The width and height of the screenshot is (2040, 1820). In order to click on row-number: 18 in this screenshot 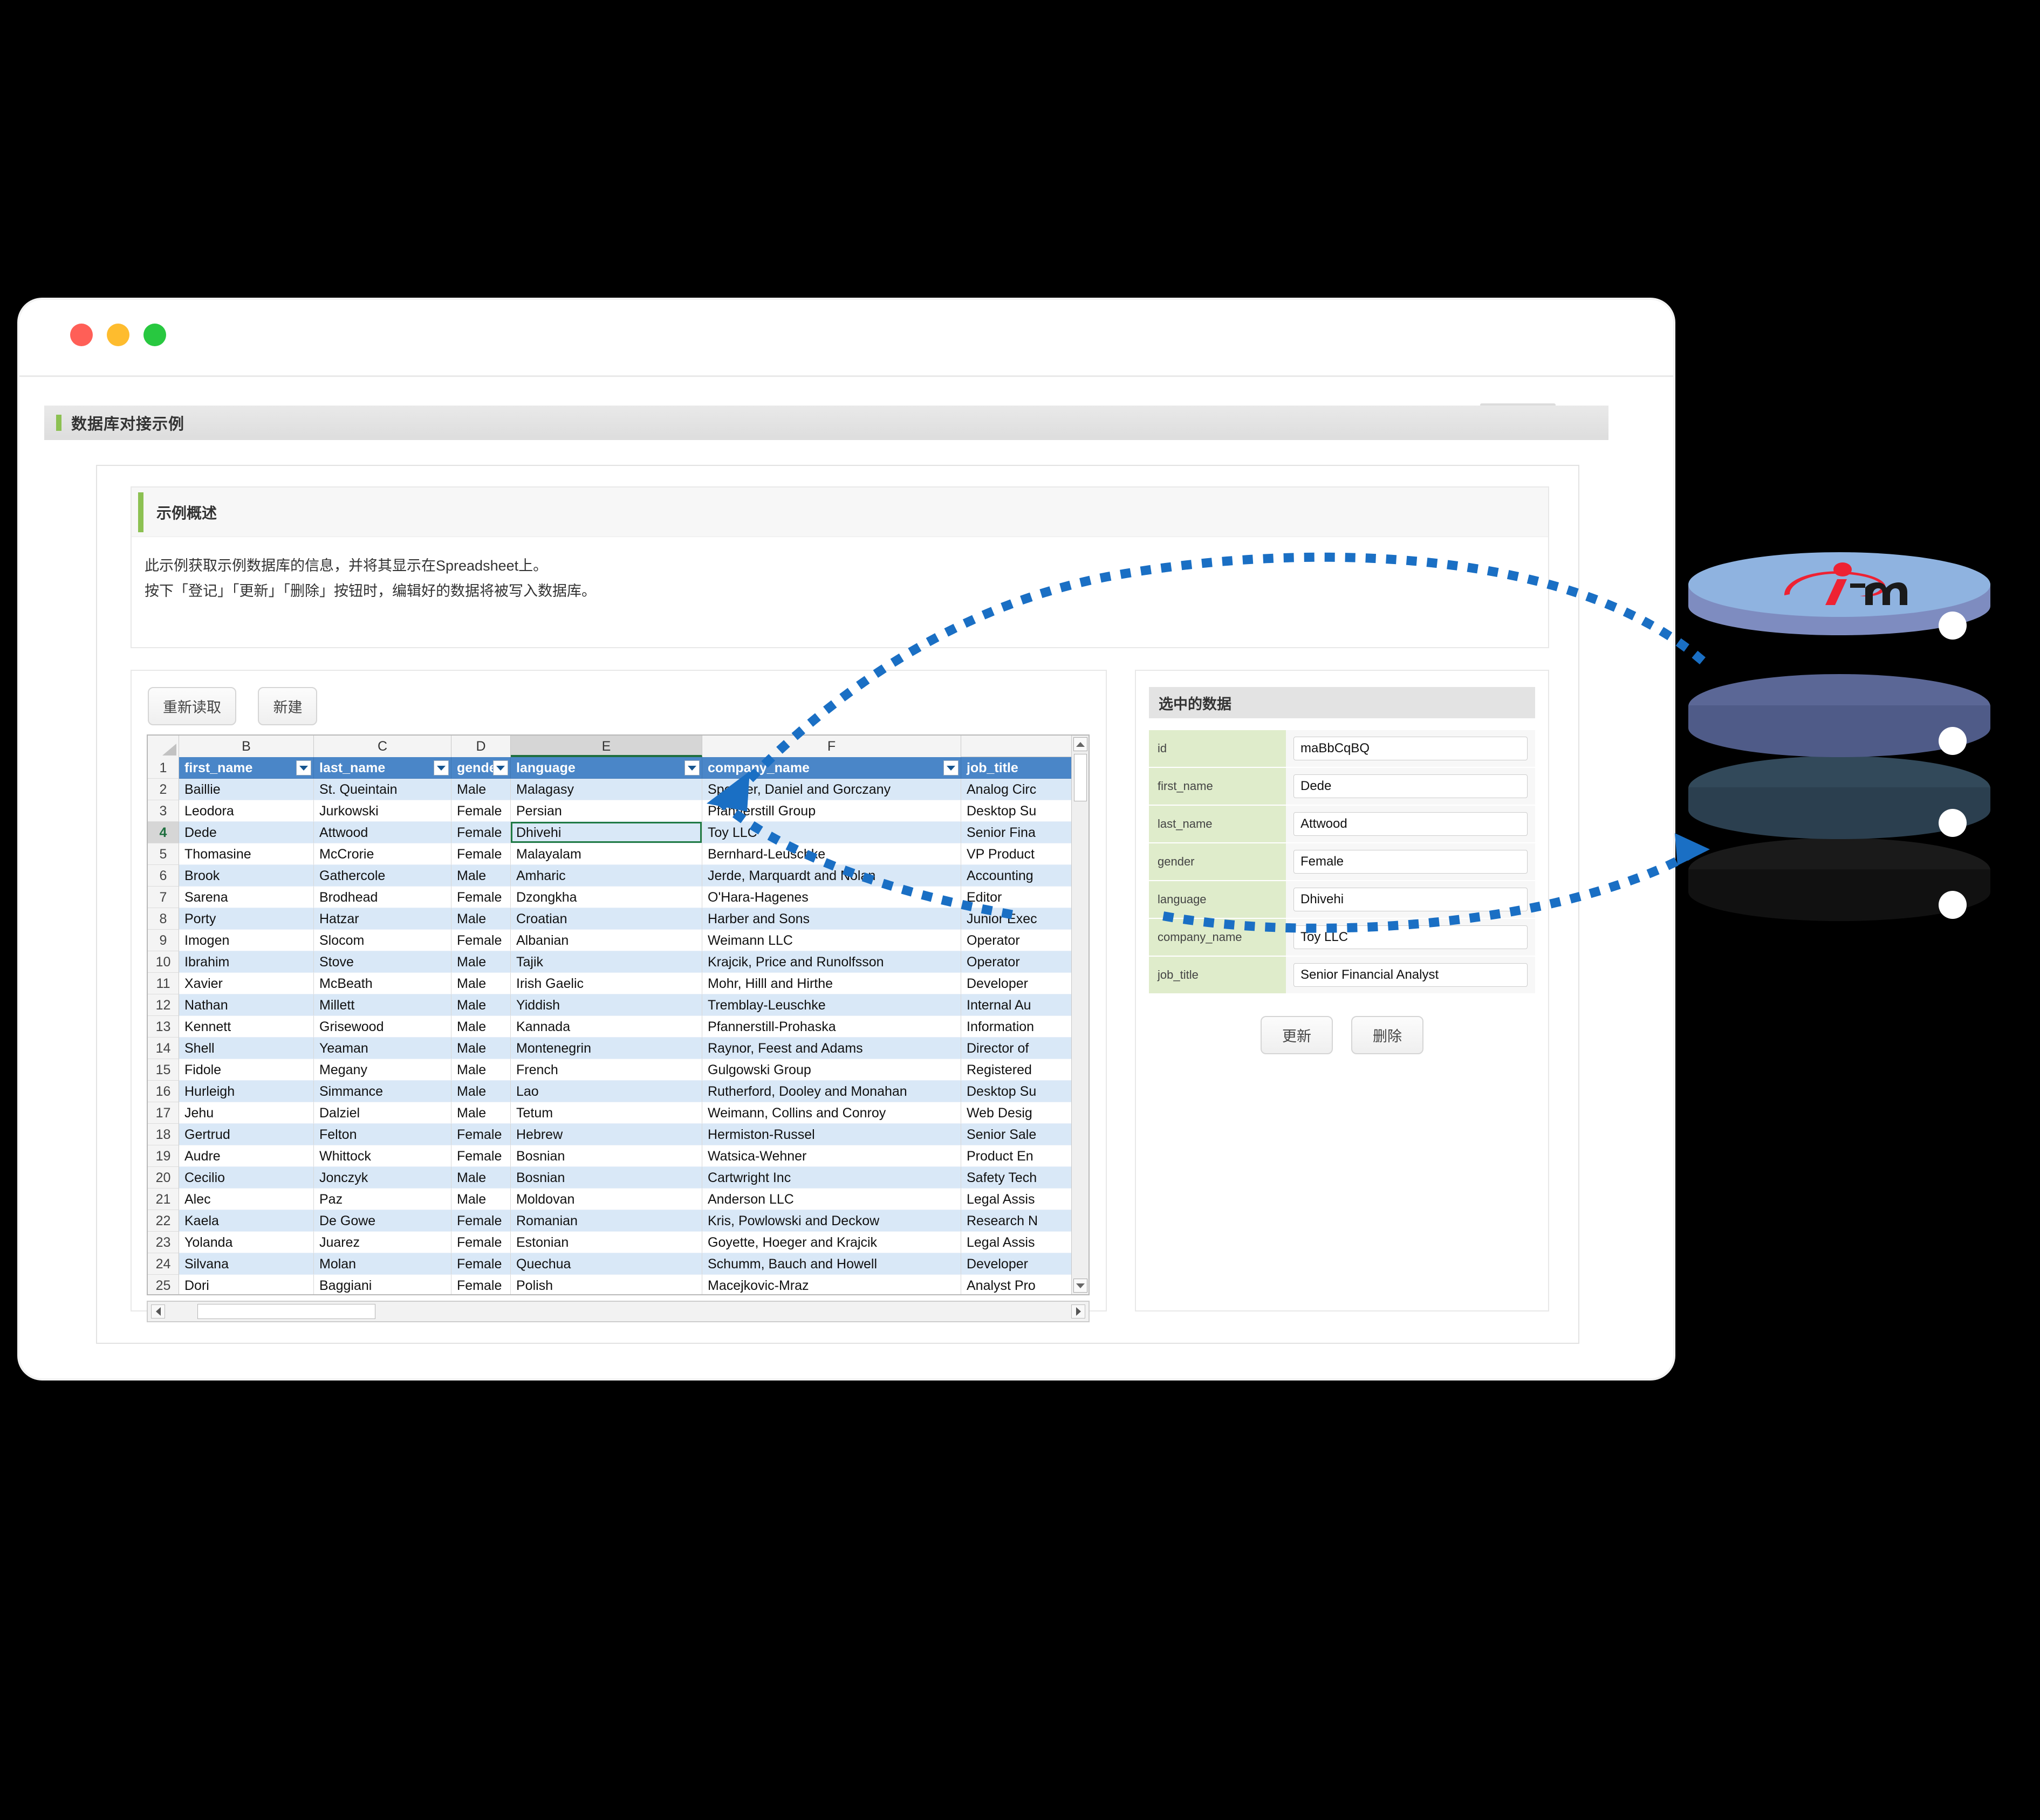, I will do `click(163, 1134)`.